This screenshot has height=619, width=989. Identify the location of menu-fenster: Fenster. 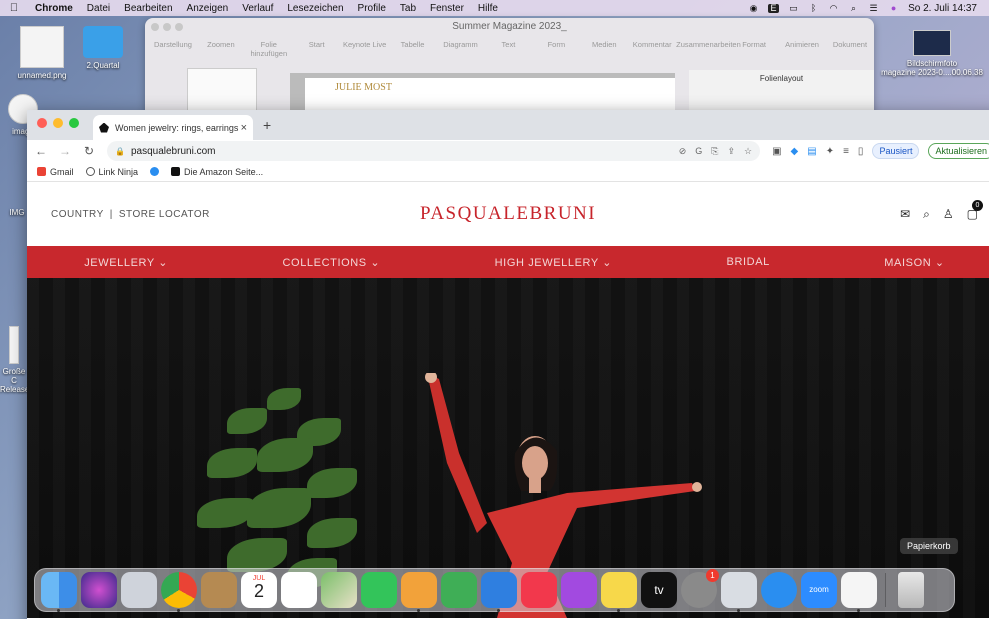
(447, 8).